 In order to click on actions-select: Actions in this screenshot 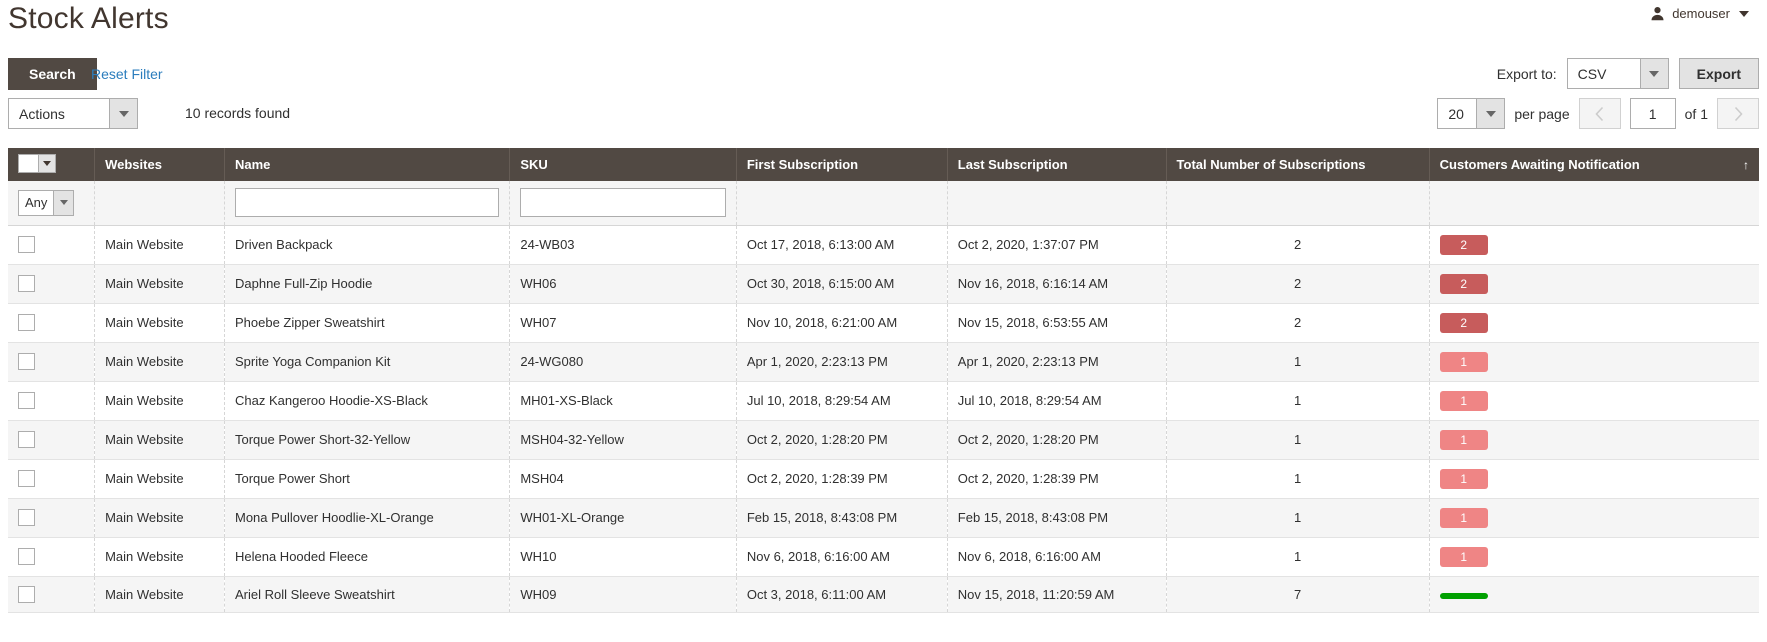, I will do `click(73, 113)`.